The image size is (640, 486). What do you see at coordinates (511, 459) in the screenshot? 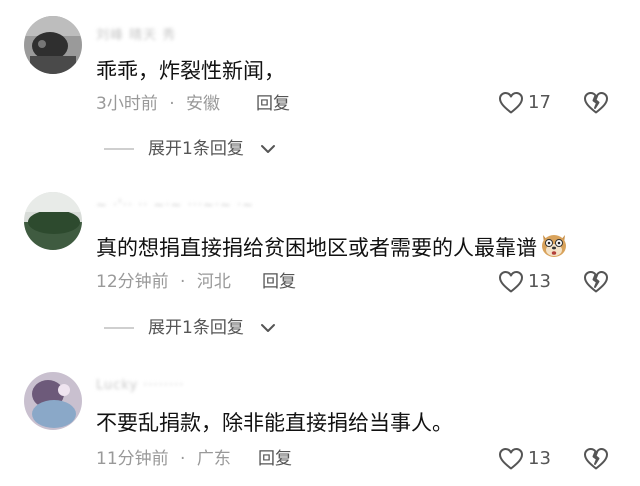
I see `heart-outline-icon` at bounding box center [511, 459].